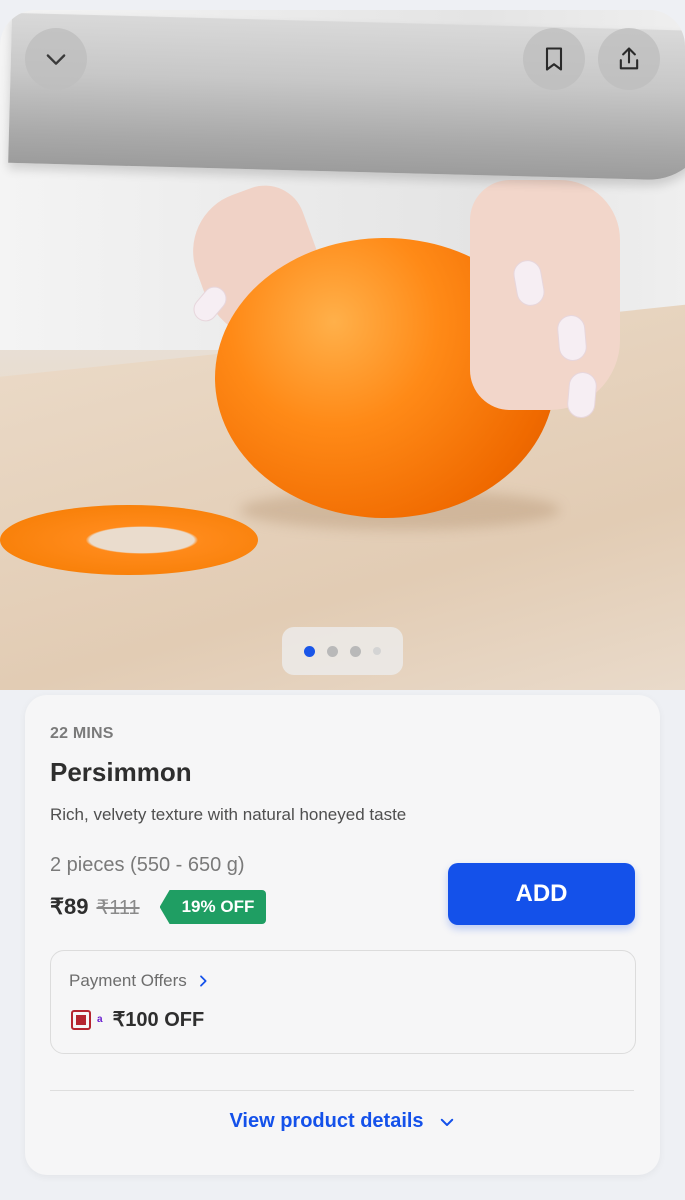 The height and width of the screenshot is (1200, 685). Describe the element at coordinates (203, 981) in the screenshot. I see `chevron-right-icon` at that location.